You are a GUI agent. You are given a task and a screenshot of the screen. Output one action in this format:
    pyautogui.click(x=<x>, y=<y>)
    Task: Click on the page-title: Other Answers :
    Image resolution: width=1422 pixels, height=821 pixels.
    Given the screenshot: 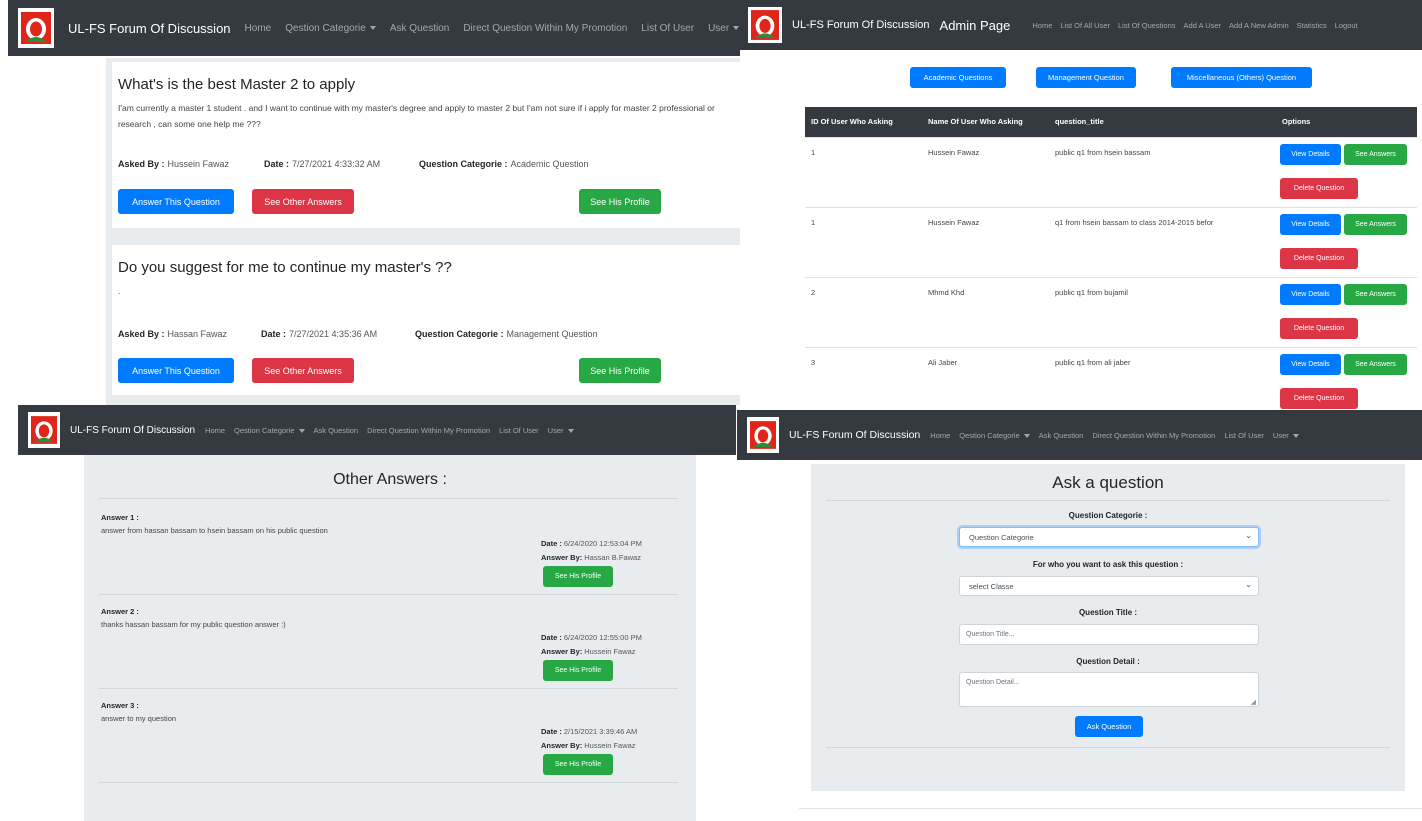 What is the action you would take?
    pyautogui.click(x=390, y=479)
    